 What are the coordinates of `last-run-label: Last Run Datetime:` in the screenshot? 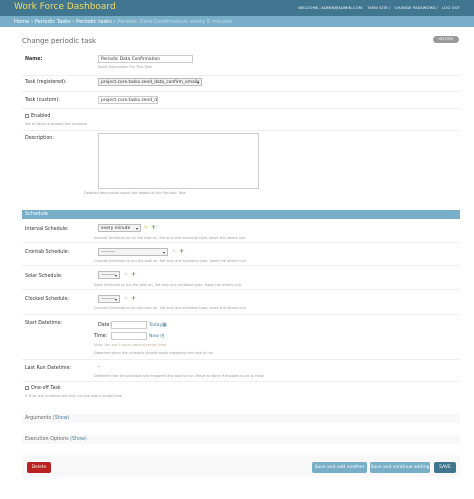 It's located at (48, 368).